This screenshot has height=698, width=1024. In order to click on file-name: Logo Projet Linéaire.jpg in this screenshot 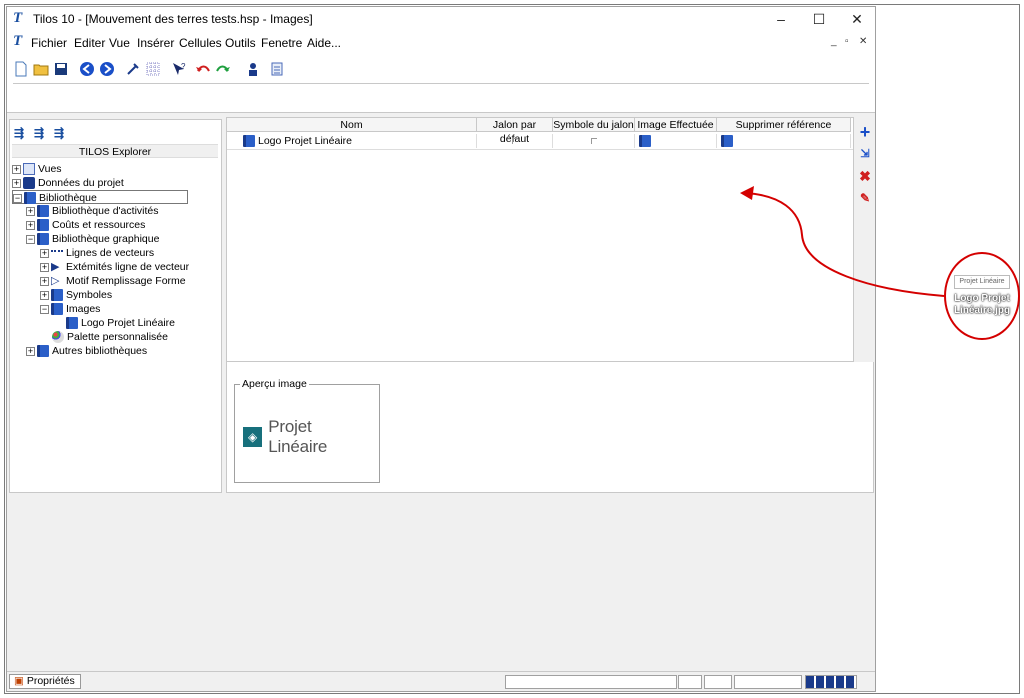, I will do `click(982, 304)`.